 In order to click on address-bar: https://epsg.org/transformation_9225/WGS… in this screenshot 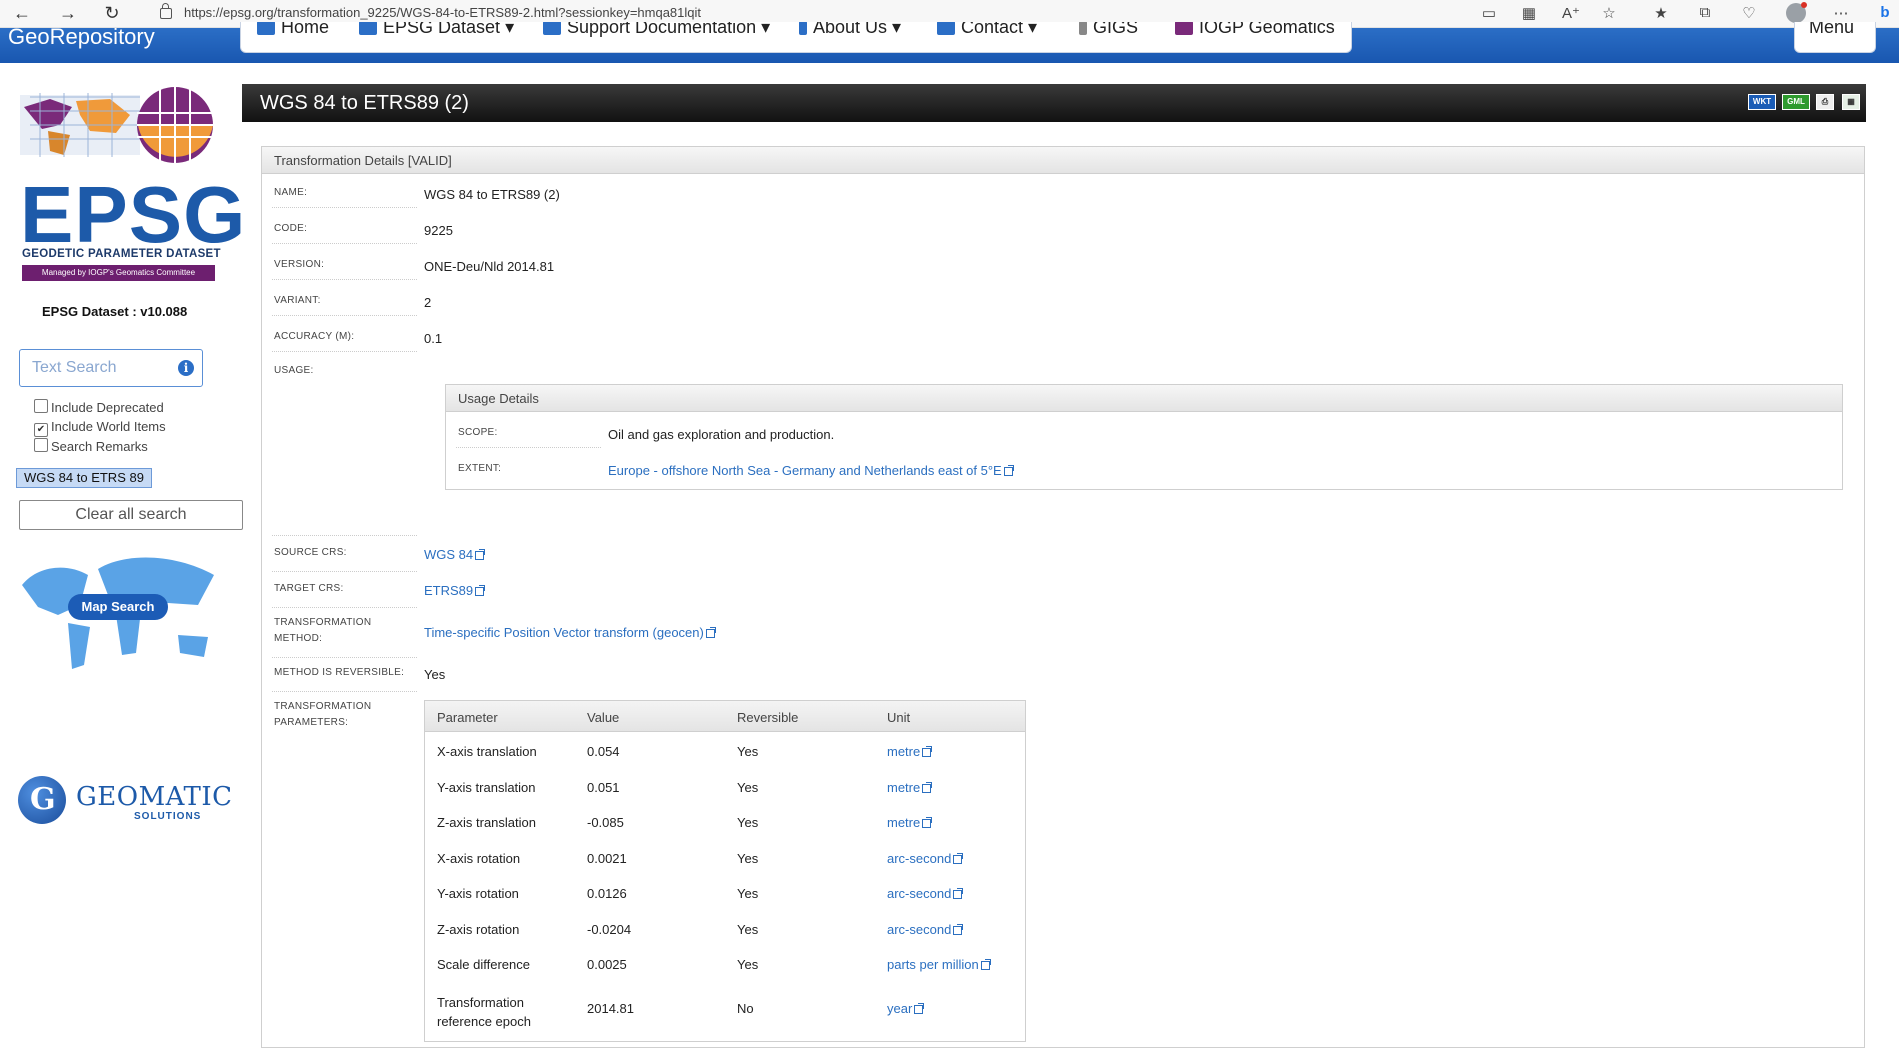, I will do `click(790, 13)`.